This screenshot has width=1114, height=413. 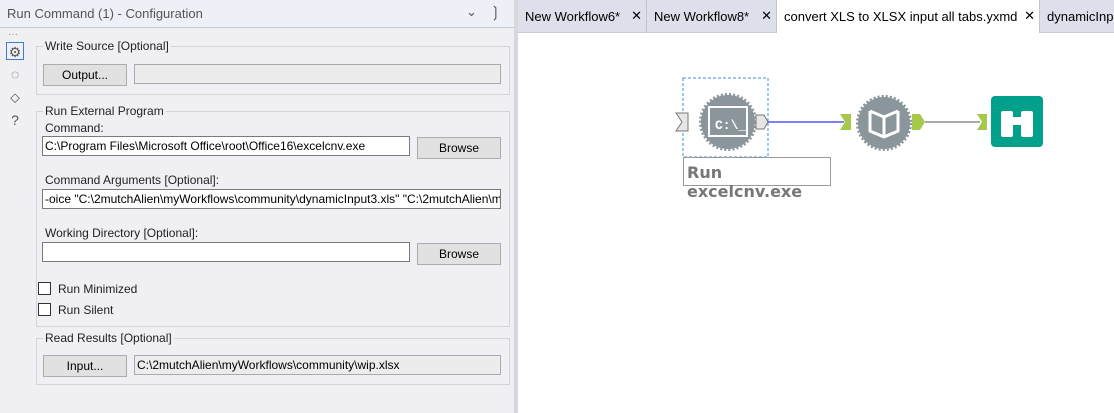 I want to click on tab-label: New Workflow6*, so click(x=573, y=16).